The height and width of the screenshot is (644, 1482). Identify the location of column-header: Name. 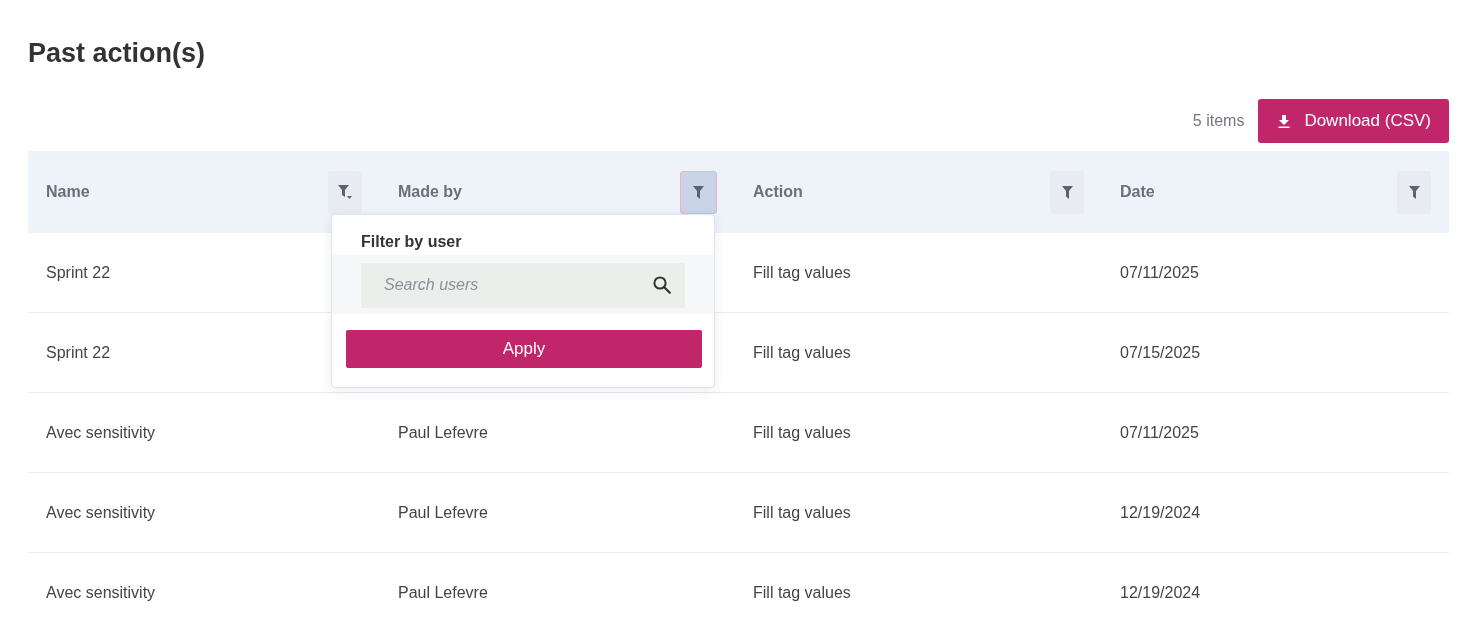
(68, 192).